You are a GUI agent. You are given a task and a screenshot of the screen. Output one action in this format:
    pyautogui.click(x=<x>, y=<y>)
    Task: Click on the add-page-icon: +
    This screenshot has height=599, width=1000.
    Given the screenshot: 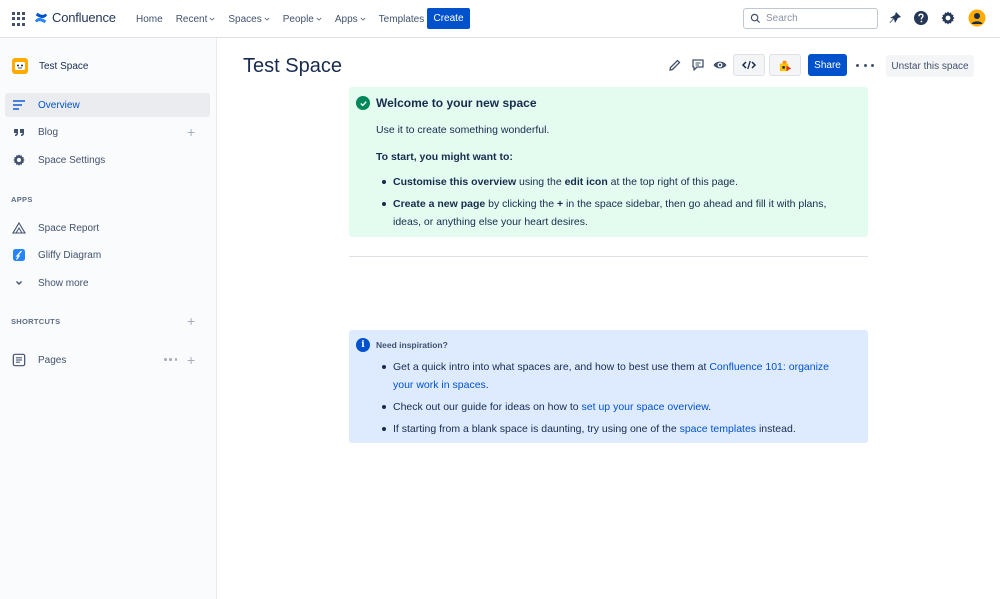 What is the action you would take?
    pyautogui.click(x=191, y=360)
    